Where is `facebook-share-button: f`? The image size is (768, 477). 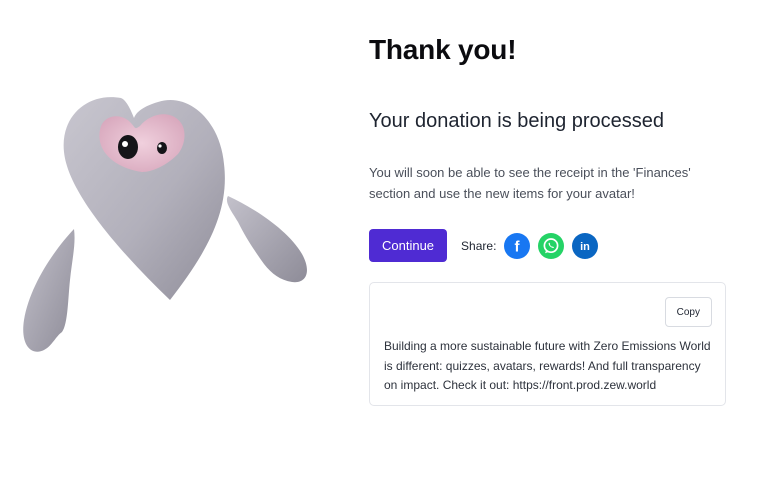
facebook-share-button: f is located at coordinates (517, 245).